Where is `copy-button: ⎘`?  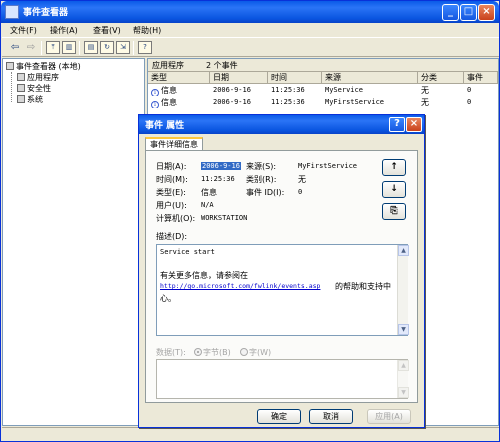 copy-button: ⎘ is located at coordinates (394, 211).